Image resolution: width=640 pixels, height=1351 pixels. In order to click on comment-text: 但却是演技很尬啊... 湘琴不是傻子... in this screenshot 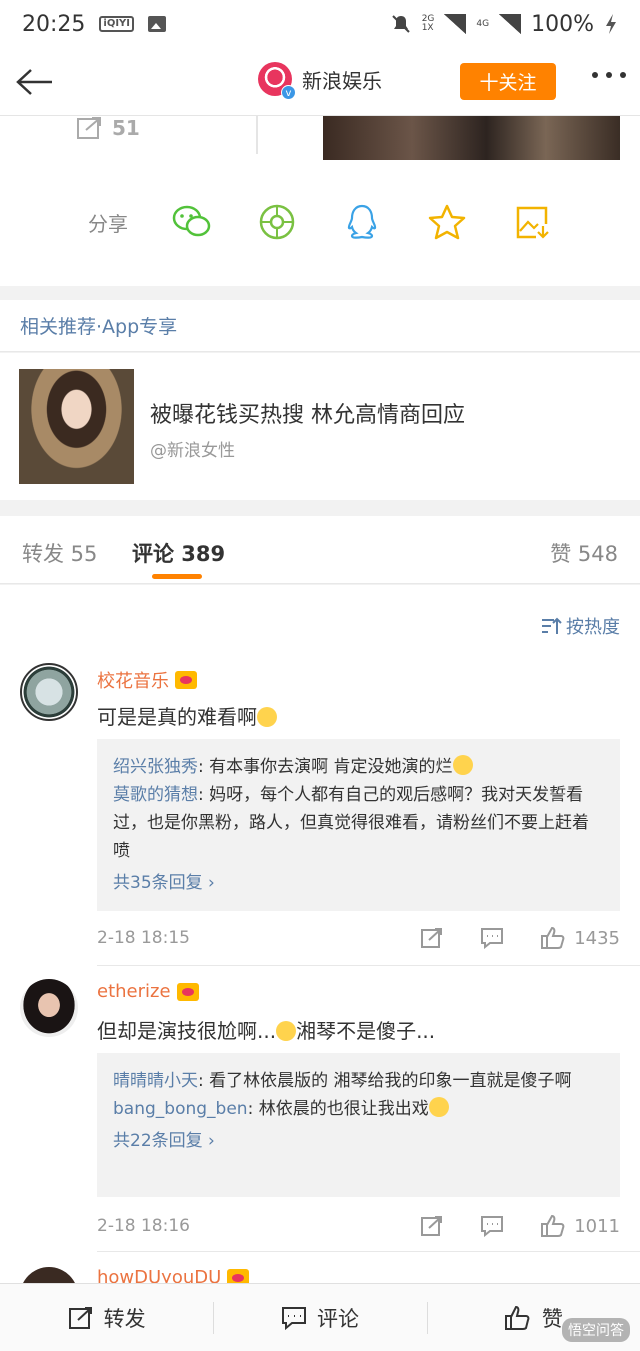, I will do `click(266, 1031)`.